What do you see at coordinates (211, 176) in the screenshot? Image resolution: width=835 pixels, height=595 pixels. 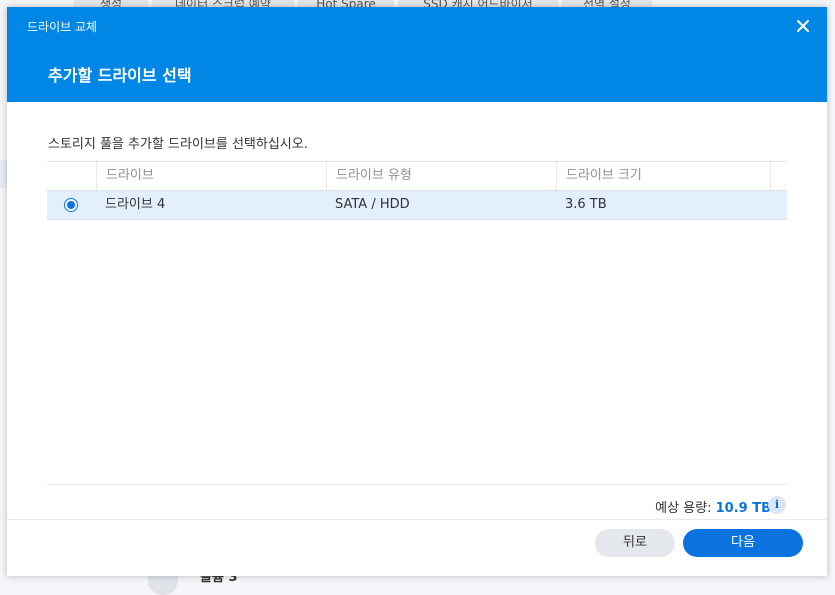 I see `column-header-drive: 드라이브` at bounding box center [211, 176].